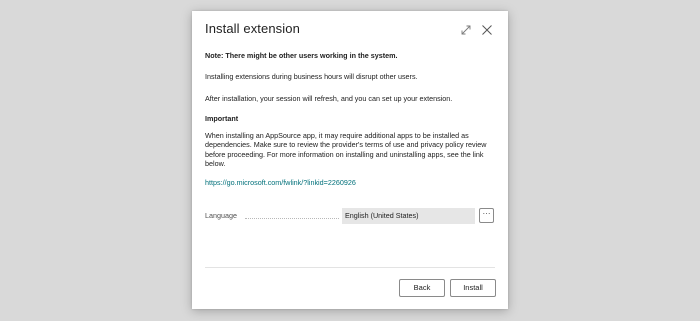 The width and height of the screenshot is (700, 321). I want to click on language-select: English (United States), so click(408, 216).